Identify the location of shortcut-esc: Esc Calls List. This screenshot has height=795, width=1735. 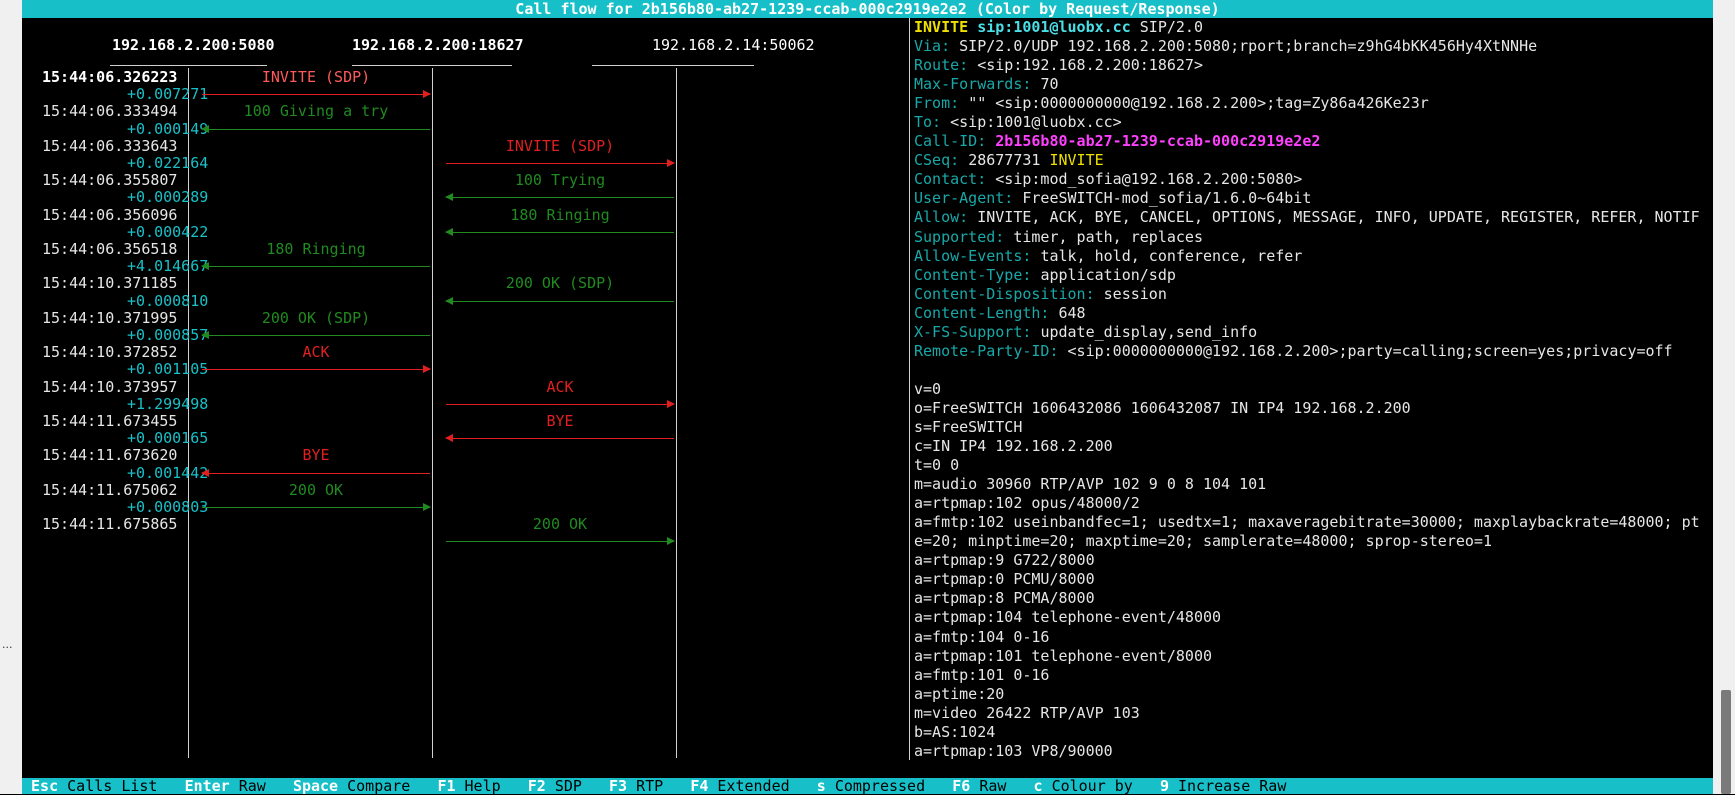
(94, 786).